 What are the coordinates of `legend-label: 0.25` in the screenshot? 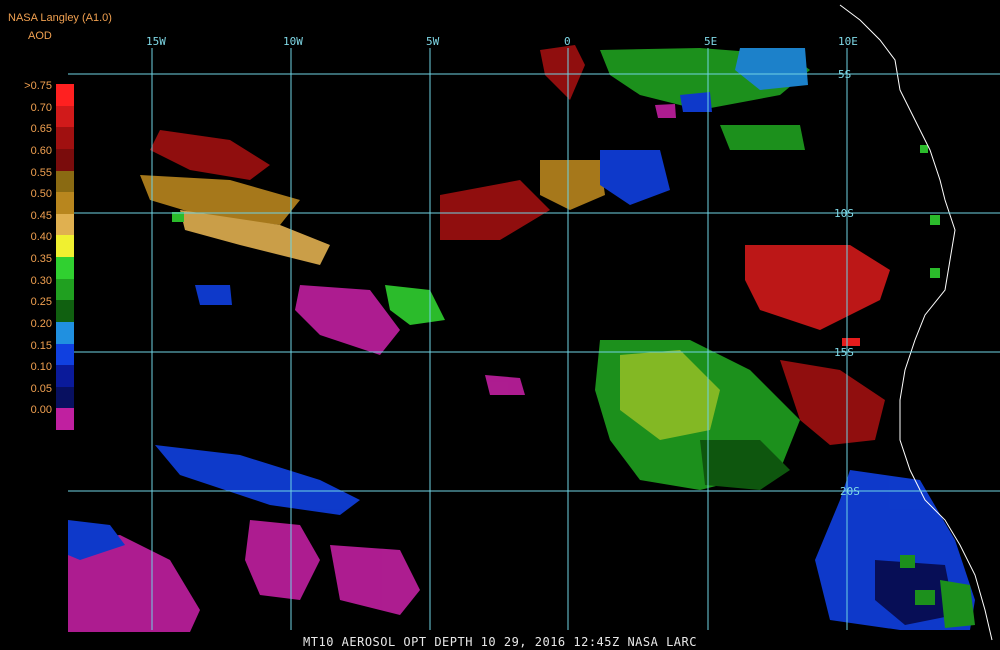 It's located at (41, 302).